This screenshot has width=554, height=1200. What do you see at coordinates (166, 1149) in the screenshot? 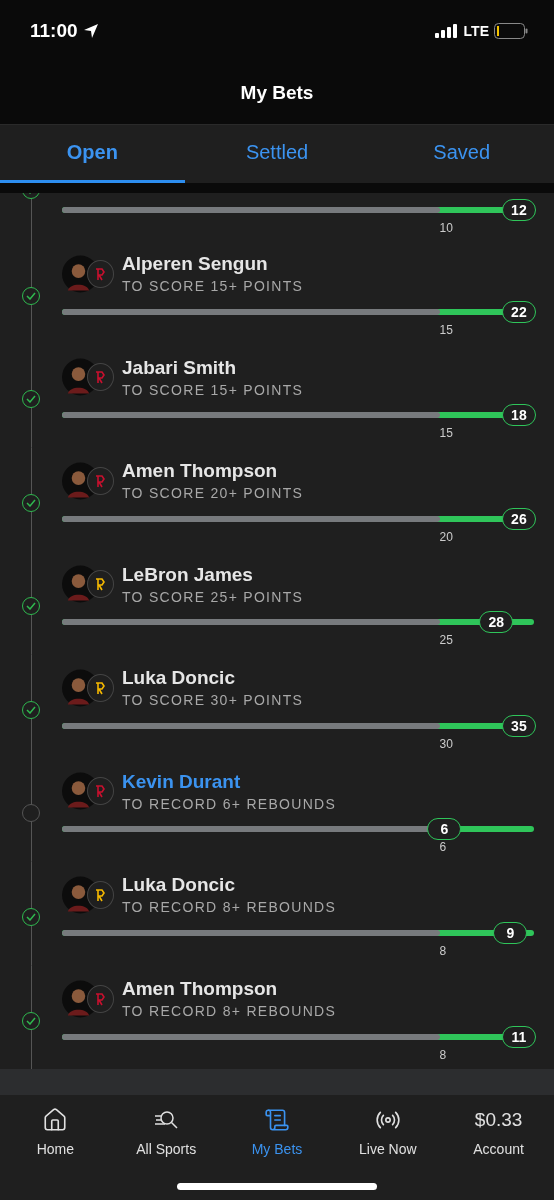
I see `nav-label: All Sports` at bounding box center [166, 1149].